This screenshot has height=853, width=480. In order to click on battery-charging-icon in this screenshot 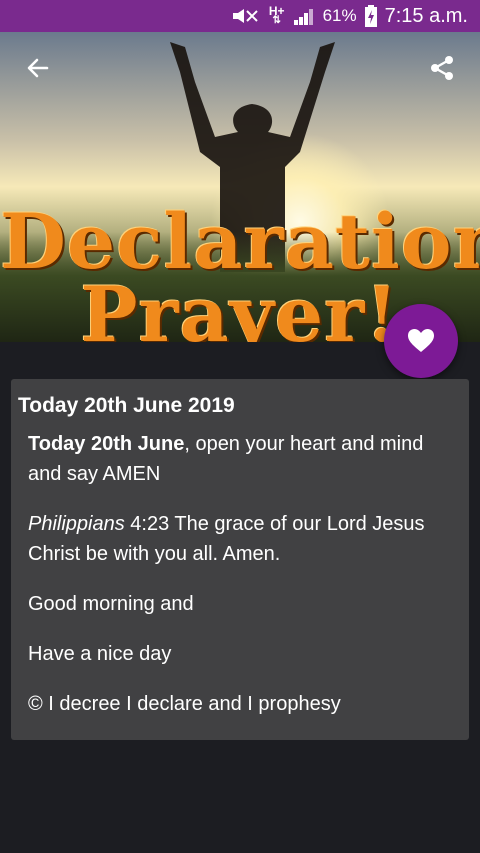, I will do `click(370, 16)`.